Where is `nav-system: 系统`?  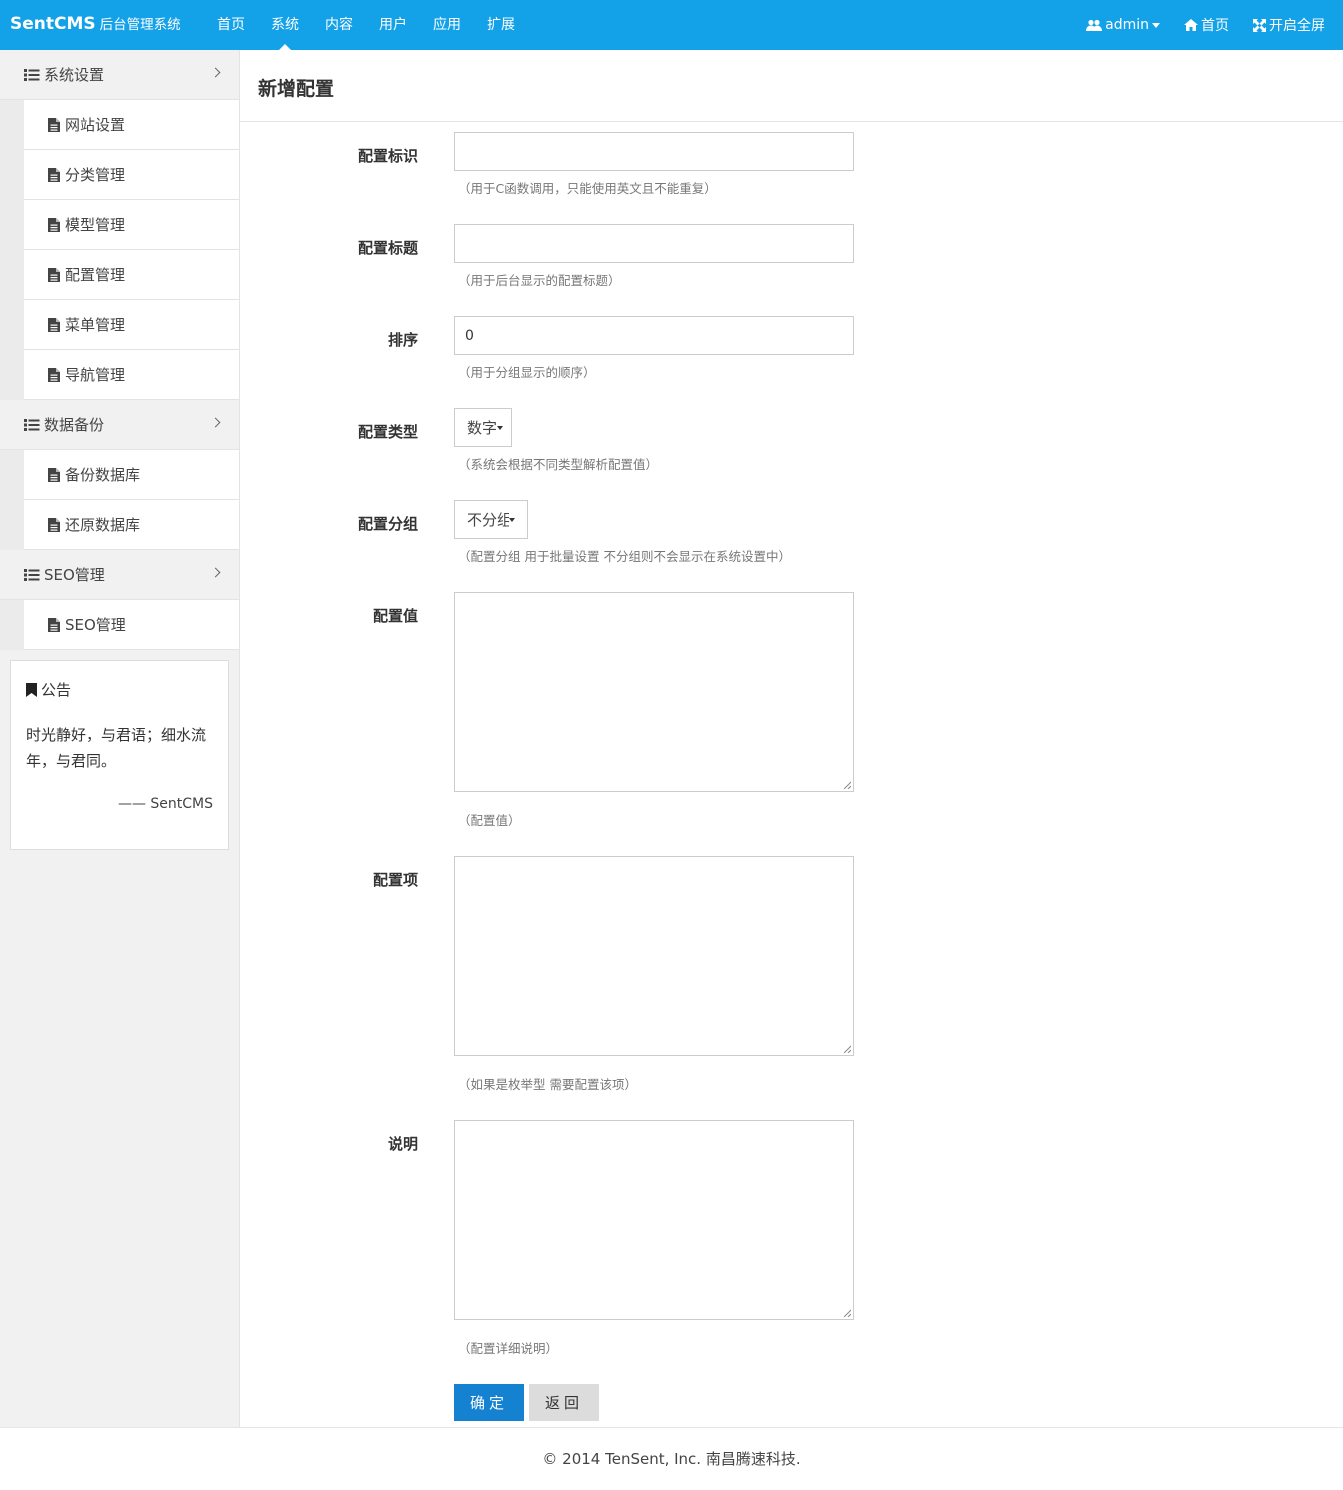 nav-system: 系统 is located at coordinates (285, 25).